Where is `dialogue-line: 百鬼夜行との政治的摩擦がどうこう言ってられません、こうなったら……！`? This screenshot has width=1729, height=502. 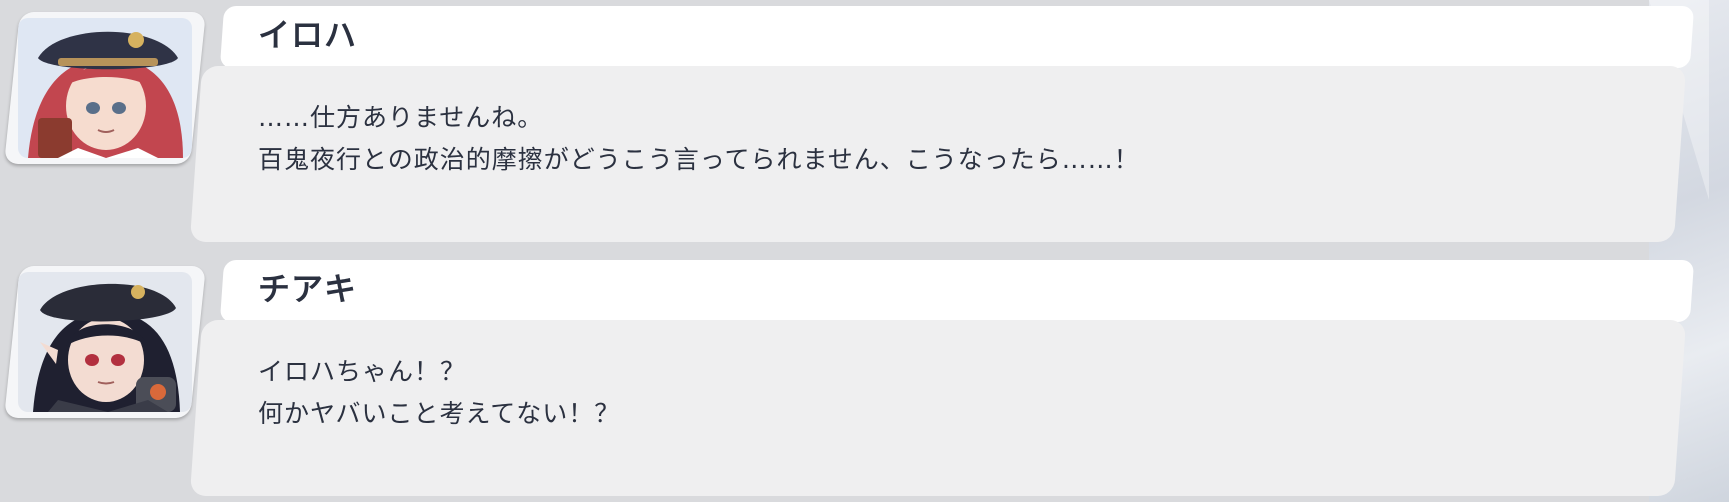 dialogue-line: 百鬼夜行との政治的摩擦がどうこう言ってられません、こうなったら……！ is located at coordinates (699, 159).